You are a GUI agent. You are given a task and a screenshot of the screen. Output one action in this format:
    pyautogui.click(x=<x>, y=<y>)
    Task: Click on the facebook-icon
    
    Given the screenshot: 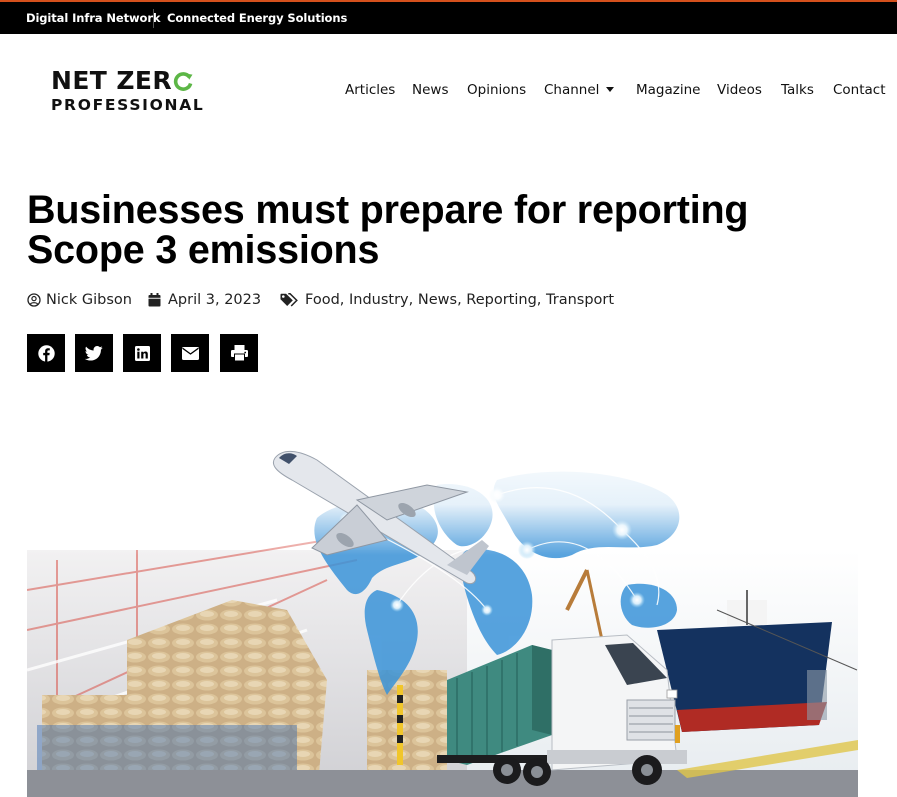 What is the action you would take?
    pyautogui.click(x=46, y=353)
    